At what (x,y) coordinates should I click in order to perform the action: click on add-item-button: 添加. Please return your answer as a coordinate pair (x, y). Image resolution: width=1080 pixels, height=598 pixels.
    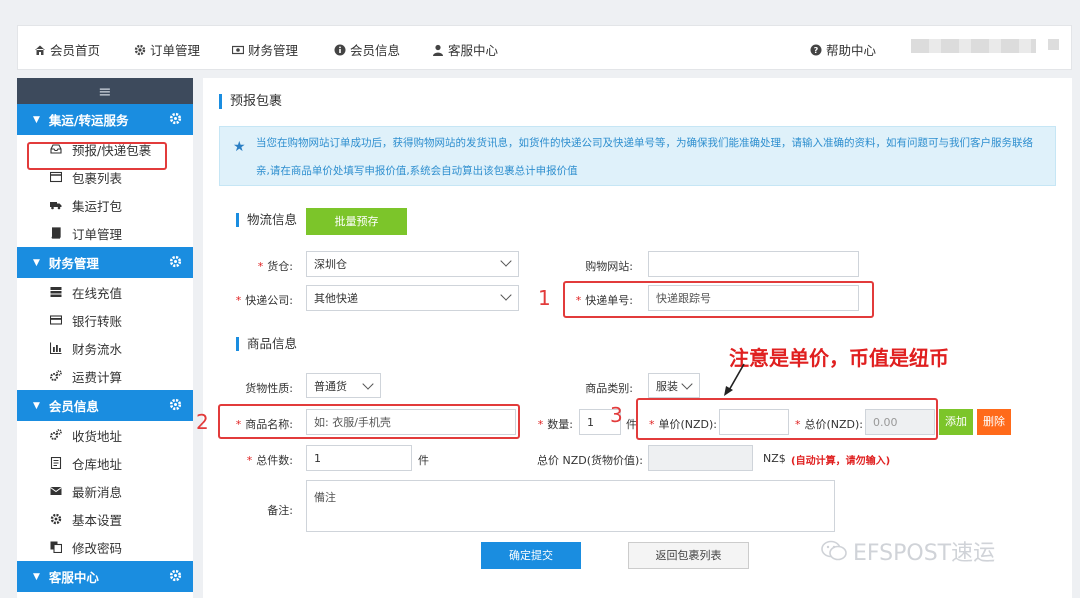
    Looking at the image, I should click on (956, 422).